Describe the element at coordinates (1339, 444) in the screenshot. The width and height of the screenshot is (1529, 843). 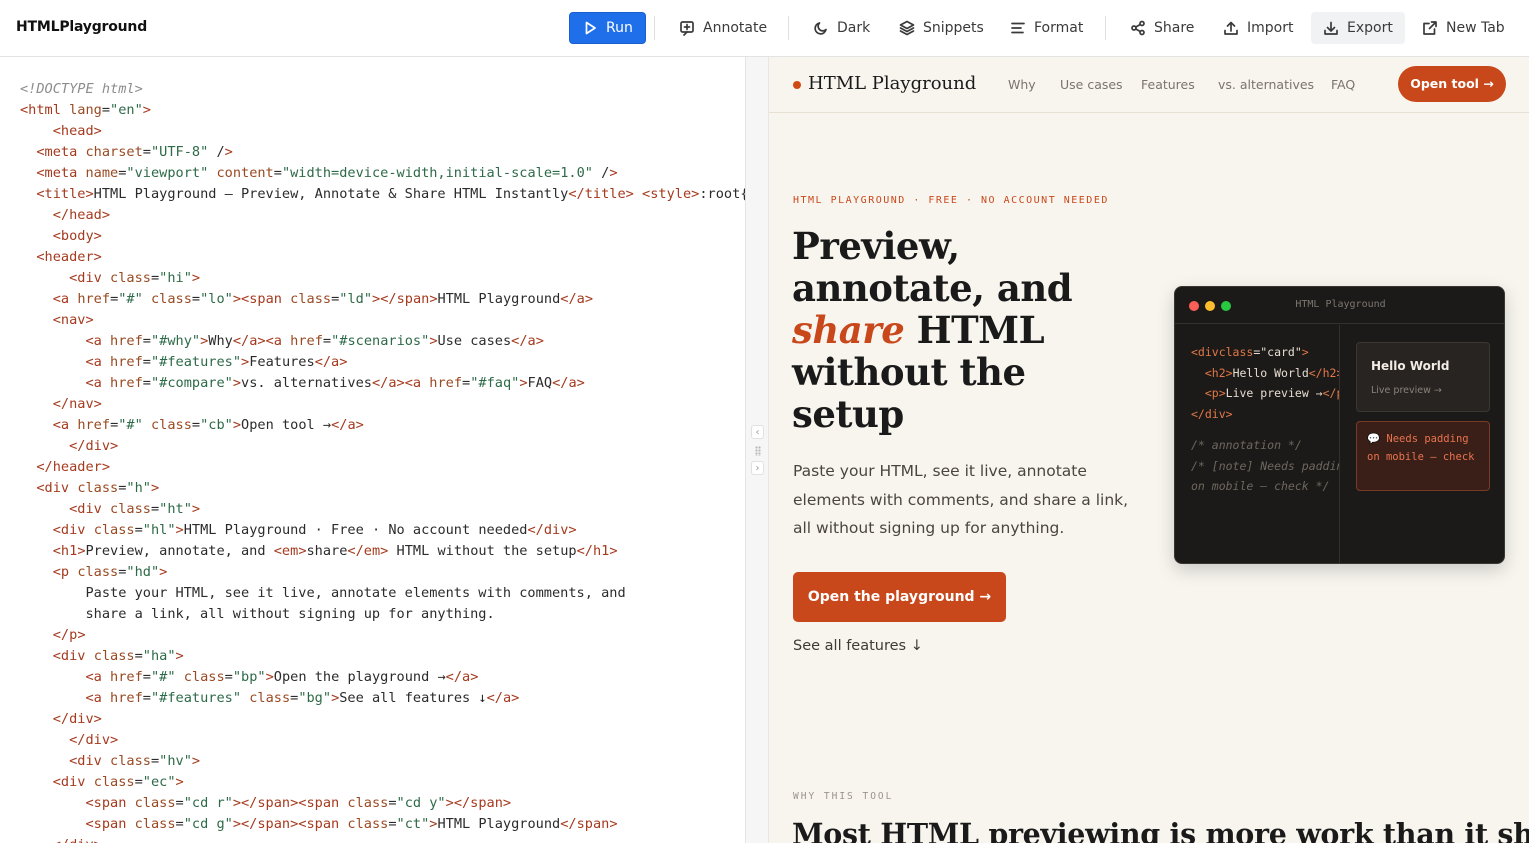
I see `mockup-divider` at that location.